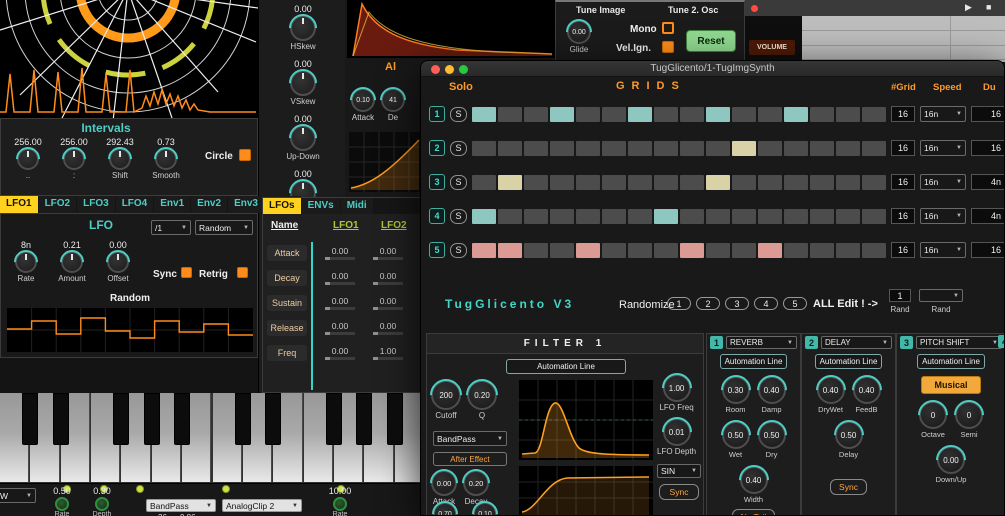 The image size is (1005, 516). What do you see at coordinates (393, 100) in the screenshot?
I see `de-knob: 41` at bounding box center [393, 100].